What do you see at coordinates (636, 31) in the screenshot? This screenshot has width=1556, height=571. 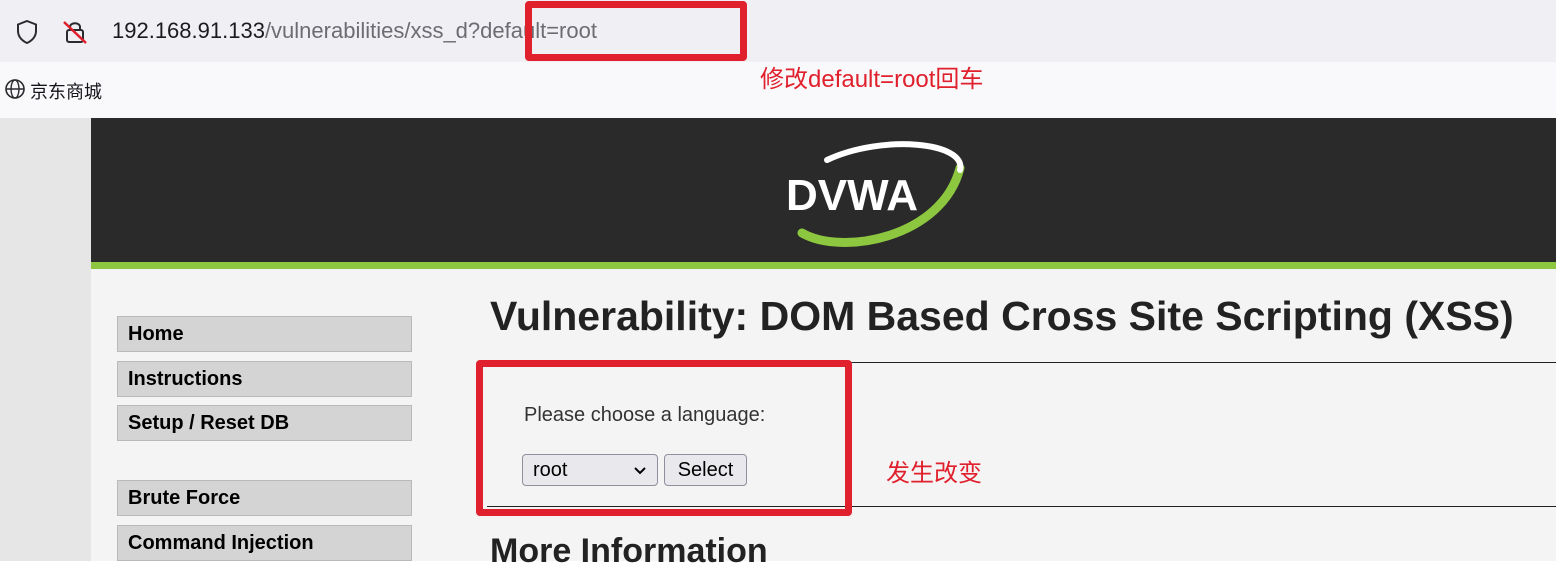 I see `url-annotation-box` at bounding box center [636, 31].